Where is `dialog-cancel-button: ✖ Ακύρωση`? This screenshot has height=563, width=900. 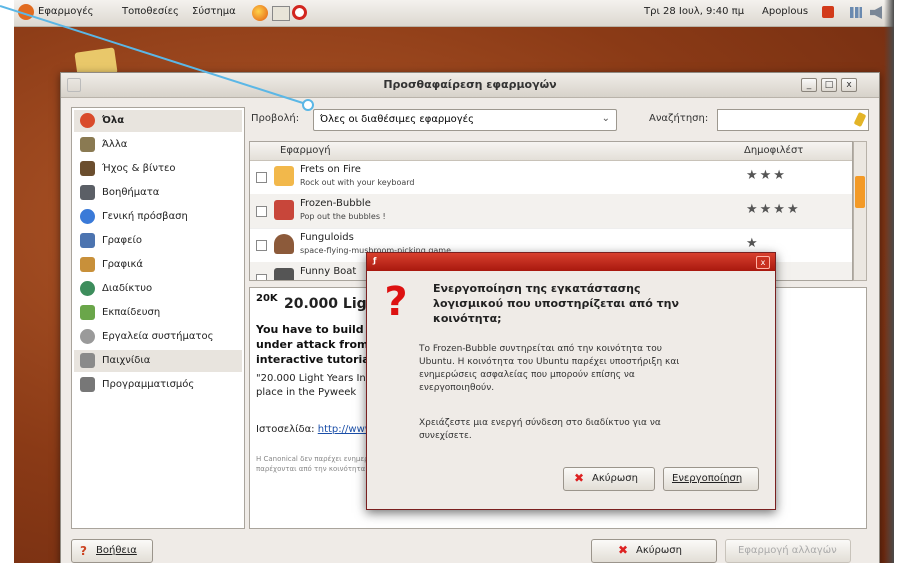
dialog-cancel-button: ✖ Ακύρωση is located at coordinates (609, 479).